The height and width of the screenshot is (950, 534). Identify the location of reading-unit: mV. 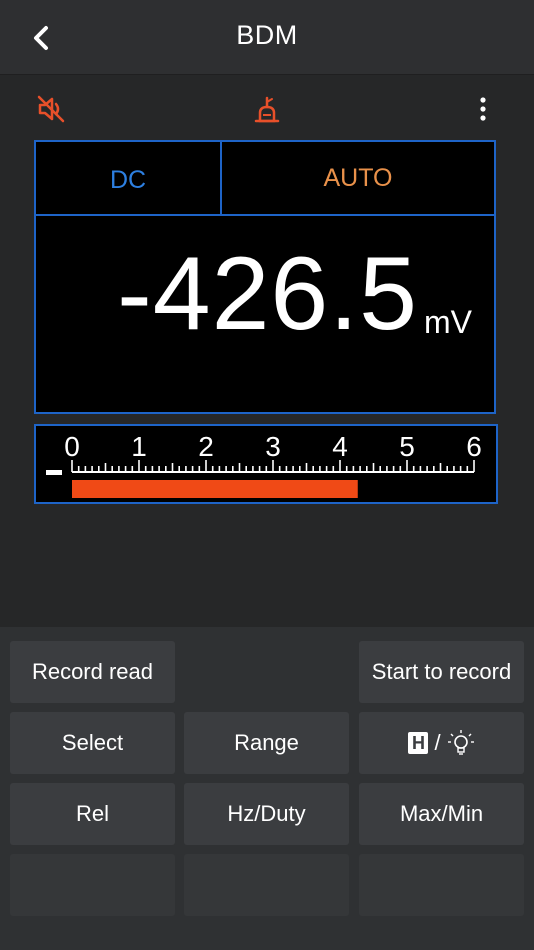
(448, 322).